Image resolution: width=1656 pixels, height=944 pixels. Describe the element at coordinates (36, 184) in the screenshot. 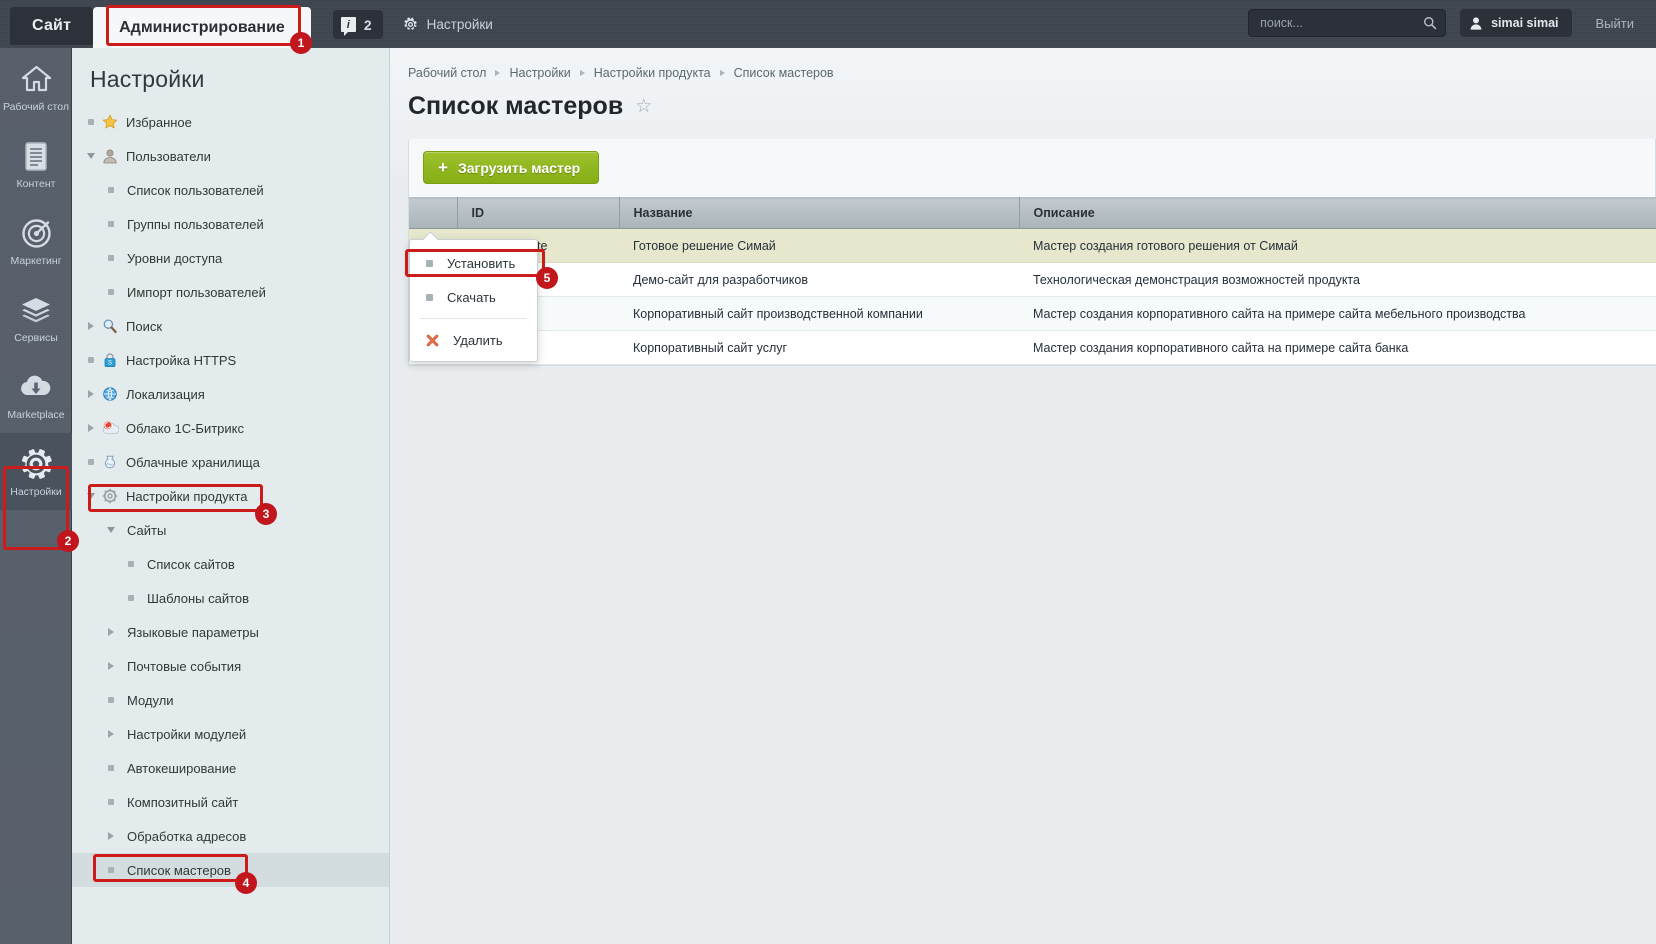

I see `rail-label-content: Контент` at that location.